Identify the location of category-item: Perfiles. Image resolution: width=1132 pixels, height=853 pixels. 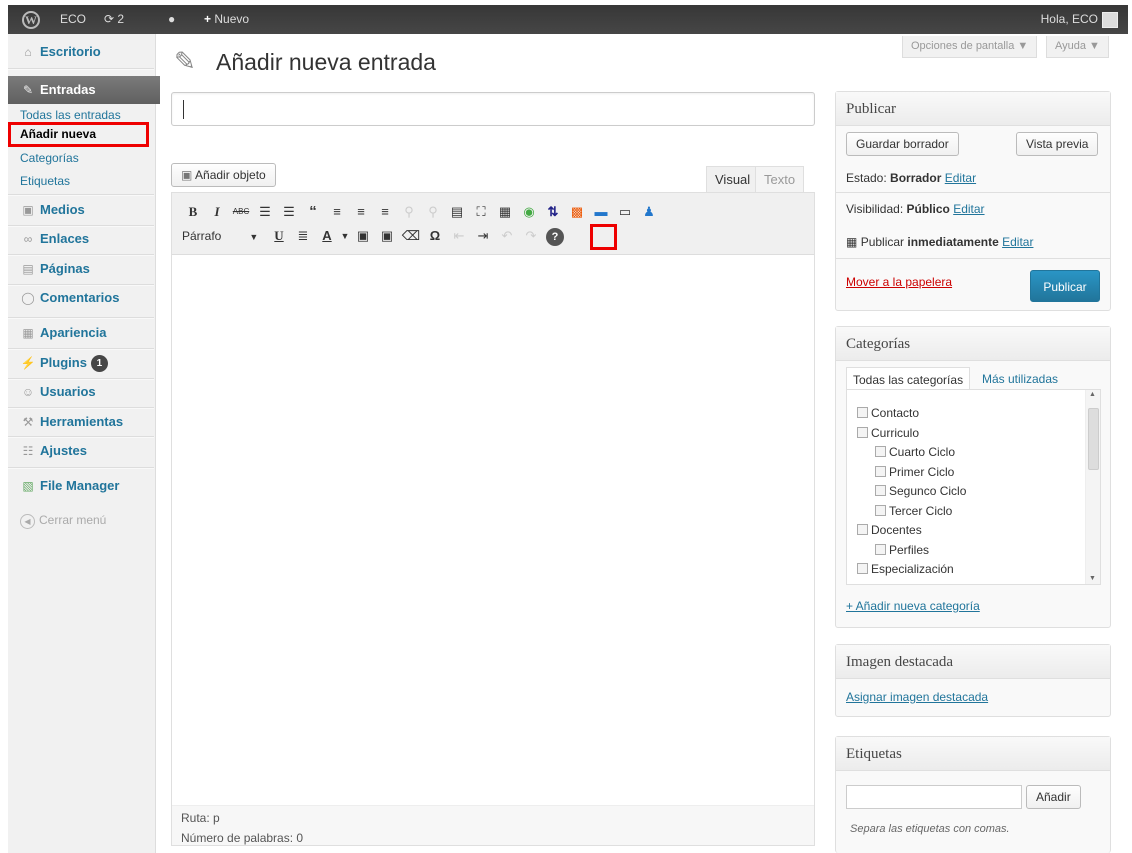
(902, 550).